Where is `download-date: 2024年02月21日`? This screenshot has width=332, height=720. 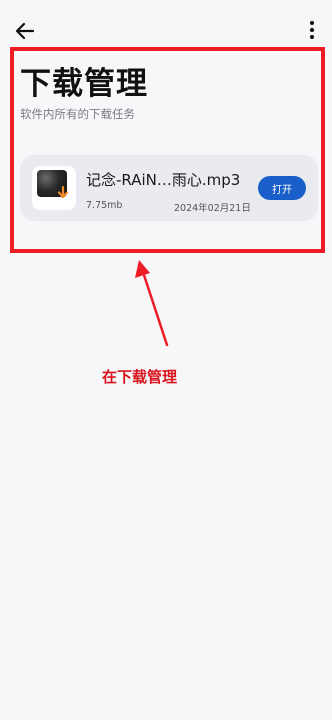 download-date: 2024年02月21日 is located at coordinates (212, 208).